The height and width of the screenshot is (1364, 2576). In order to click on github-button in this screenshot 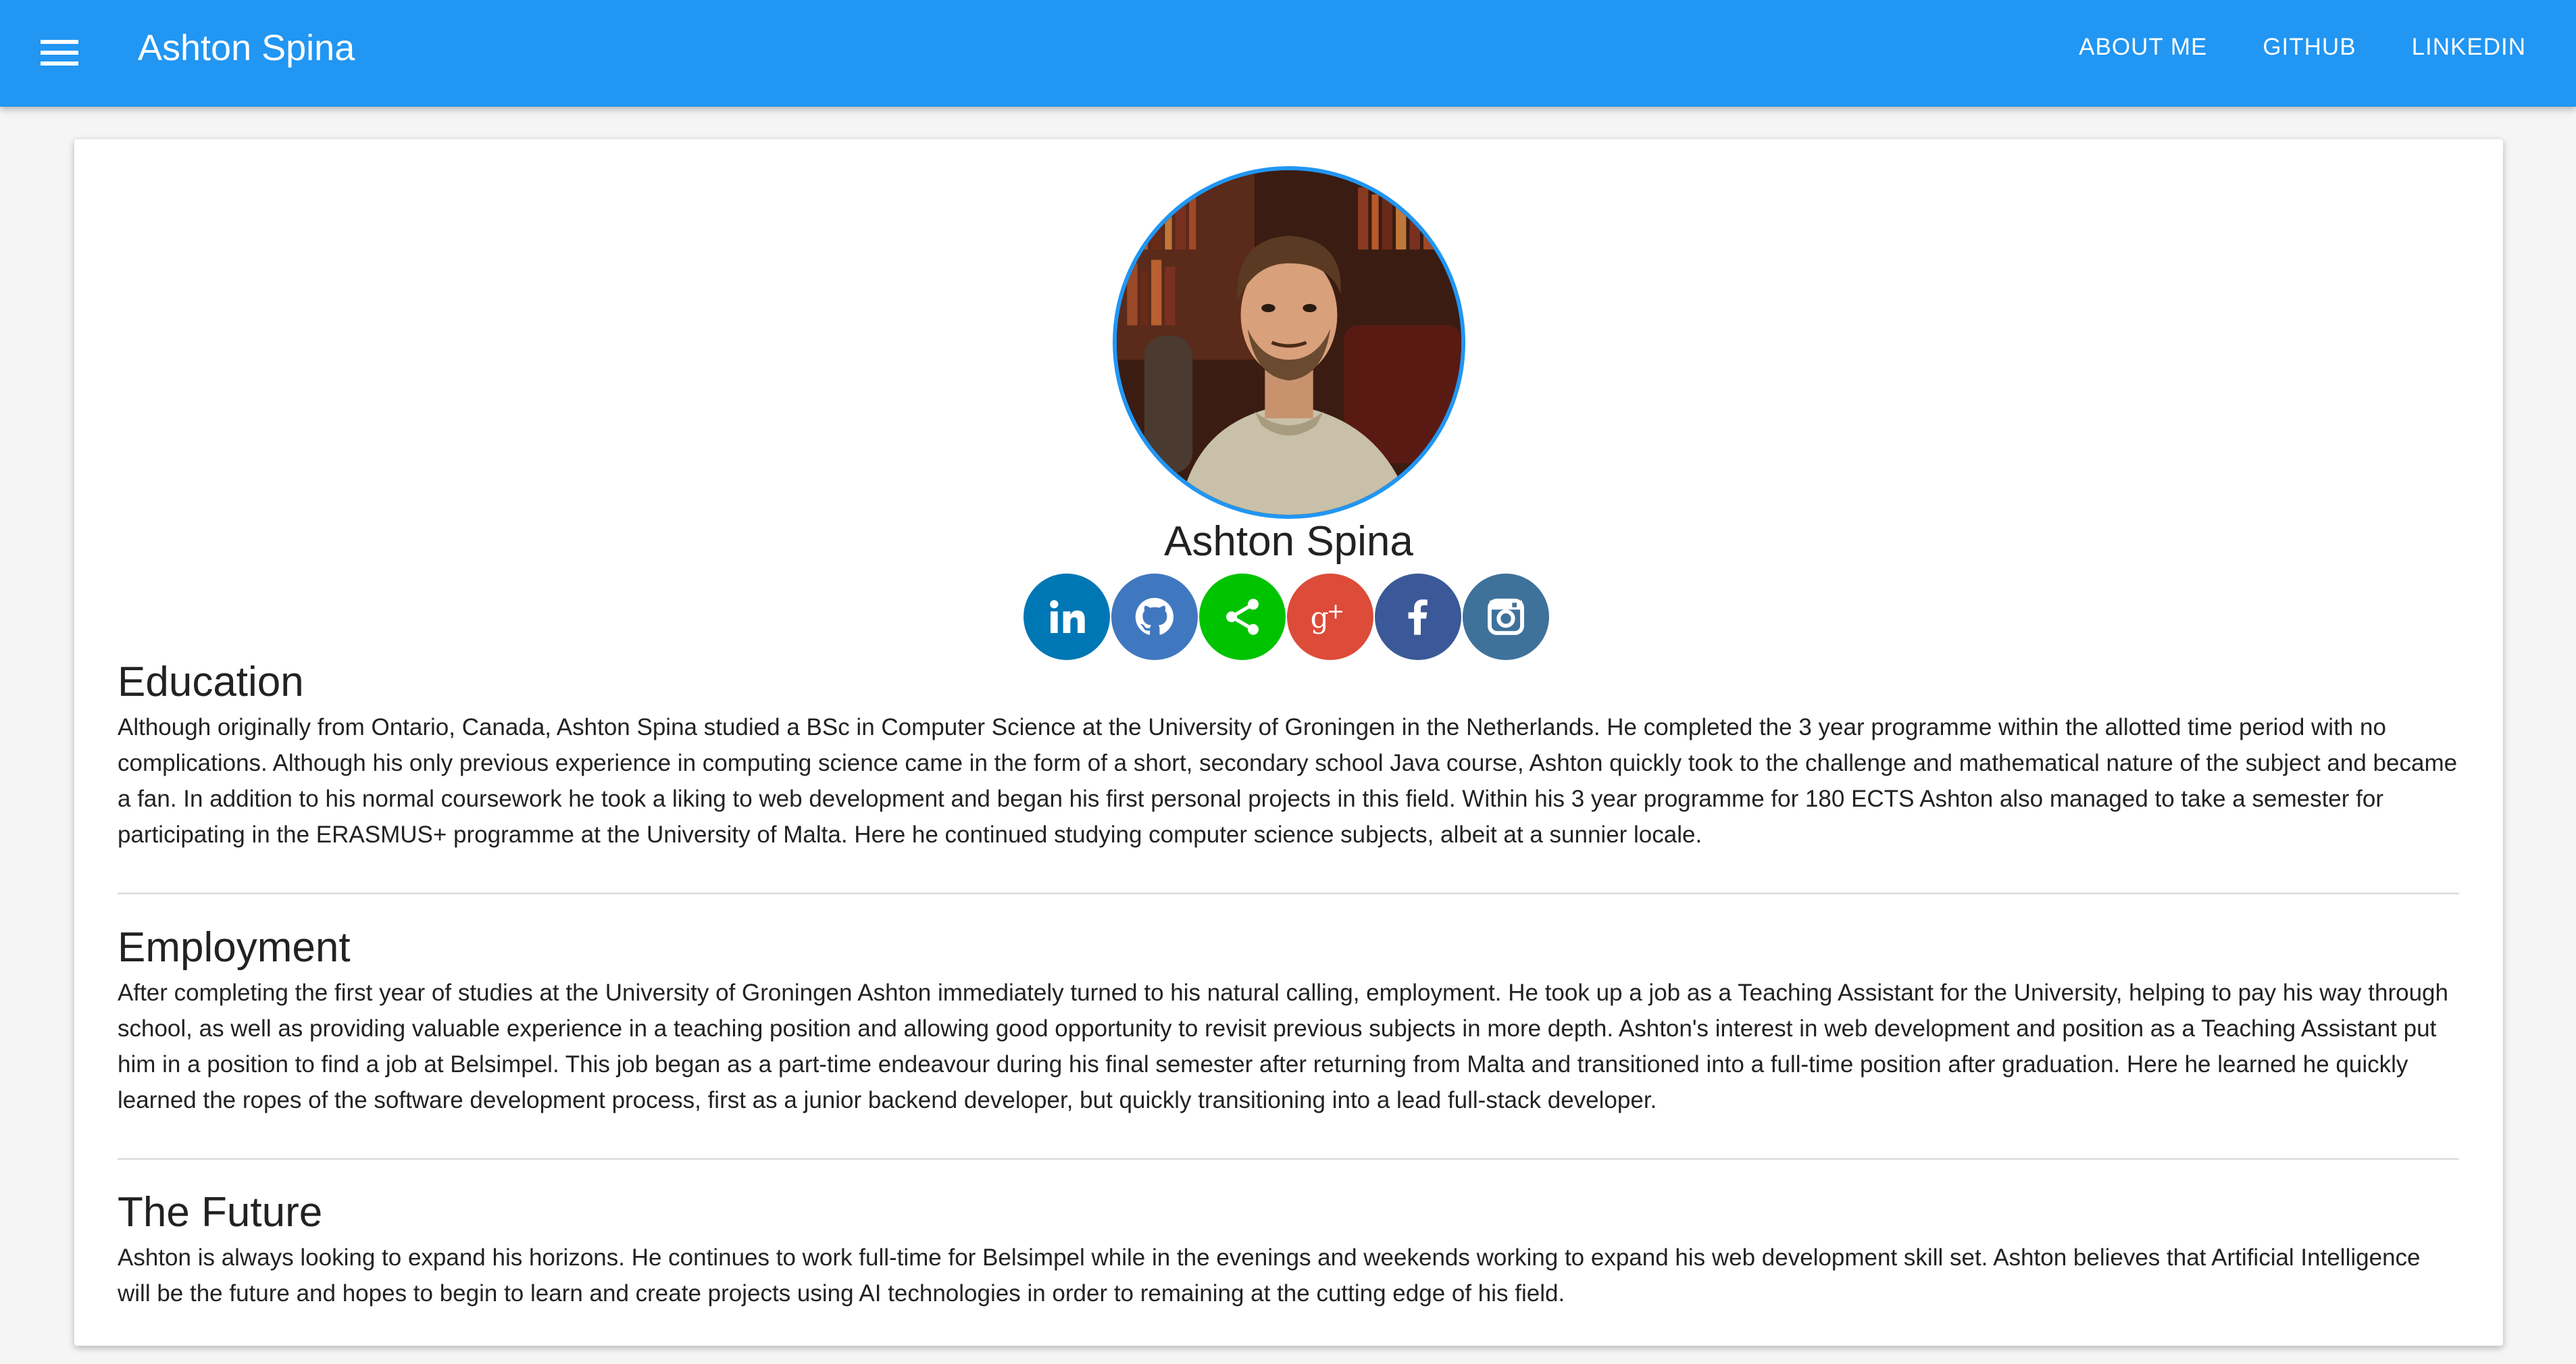, I will do `click(1154, 617)`.